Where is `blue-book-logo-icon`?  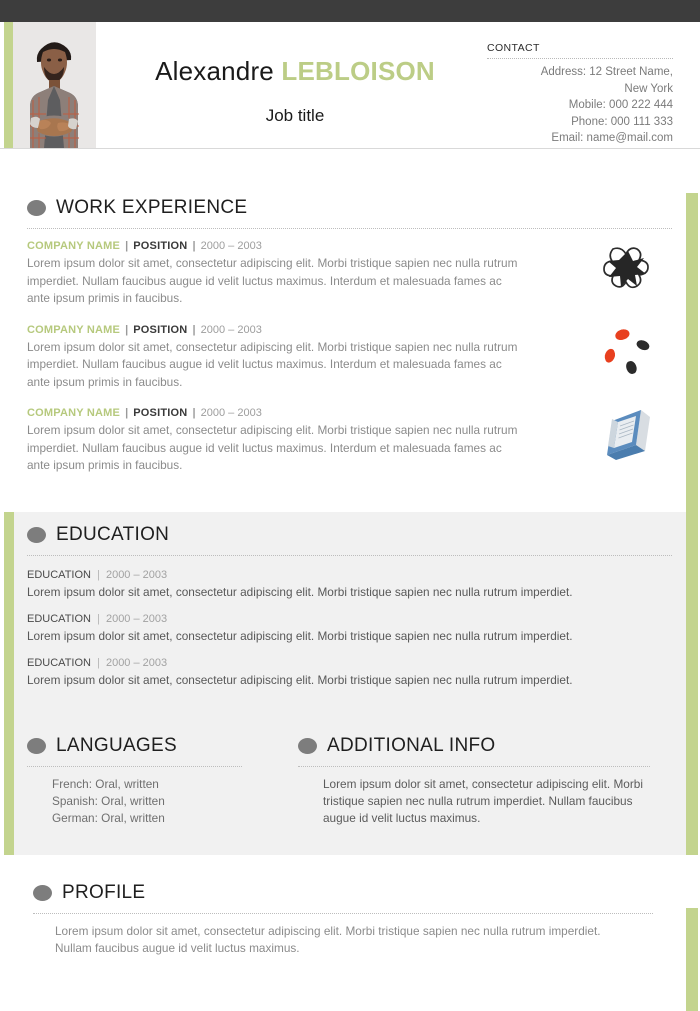
blue-book-logo-icon is located at coordinates (627, 434).